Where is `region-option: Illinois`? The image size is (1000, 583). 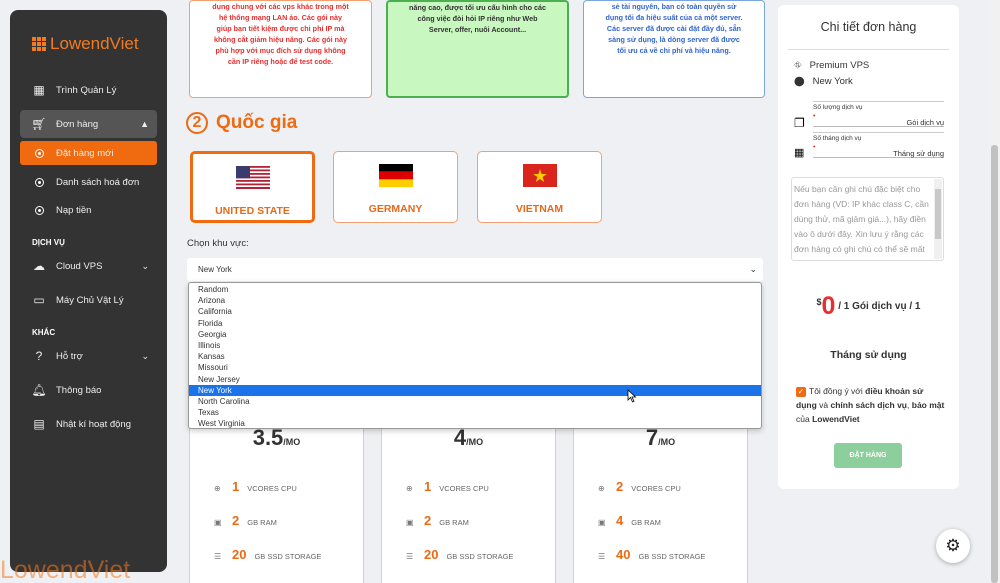
region-option: Illinois is located at coordinates (475, 345).